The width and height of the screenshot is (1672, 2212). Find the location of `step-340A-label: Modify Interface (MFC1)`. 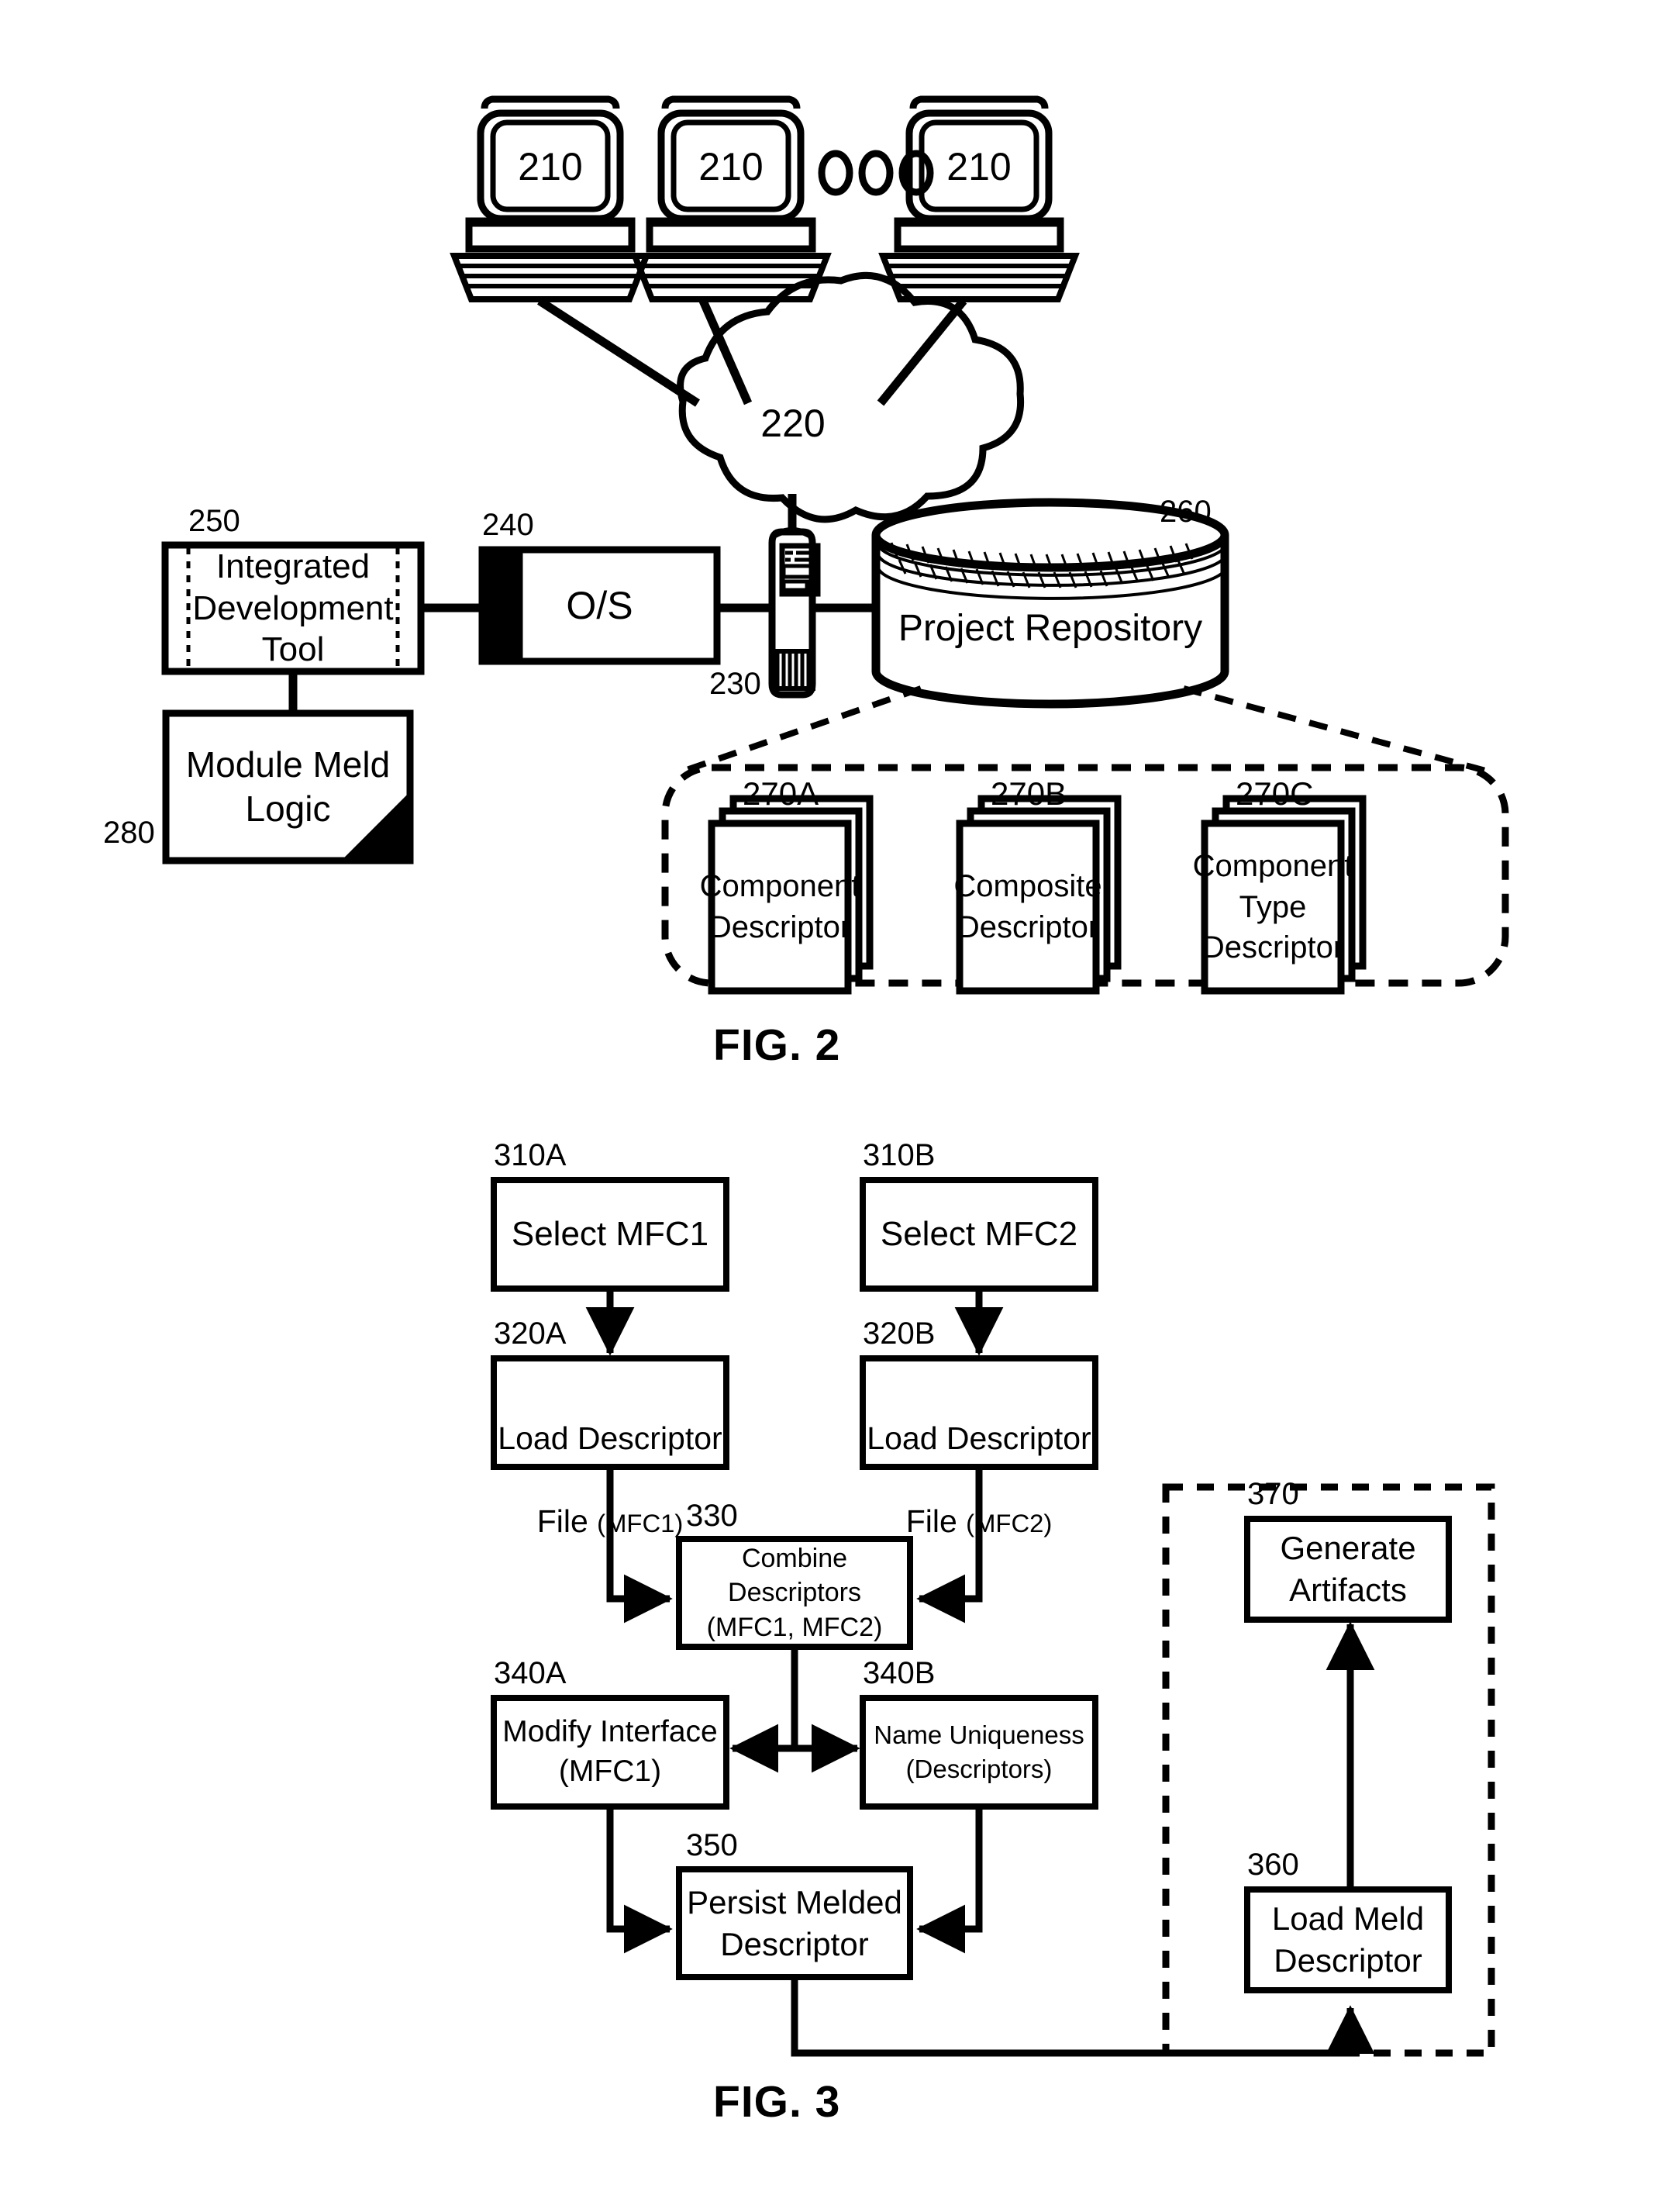

step-340A-label: Modify Interface (MFC1) is located at coordinates (610, 1751).